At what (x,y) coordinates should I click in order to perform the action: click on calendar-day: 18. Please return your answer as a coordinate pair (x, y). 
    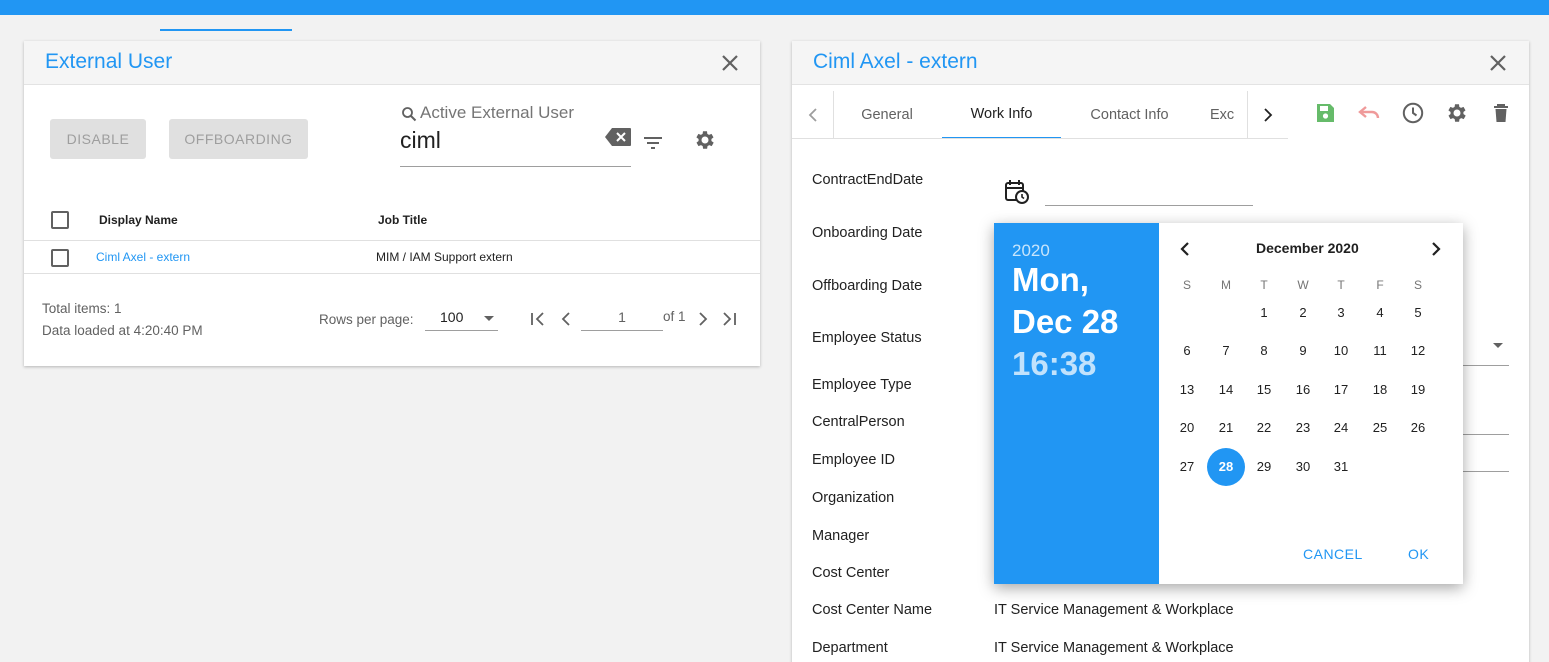
    Looking at the image, I should click on (1380, 390).